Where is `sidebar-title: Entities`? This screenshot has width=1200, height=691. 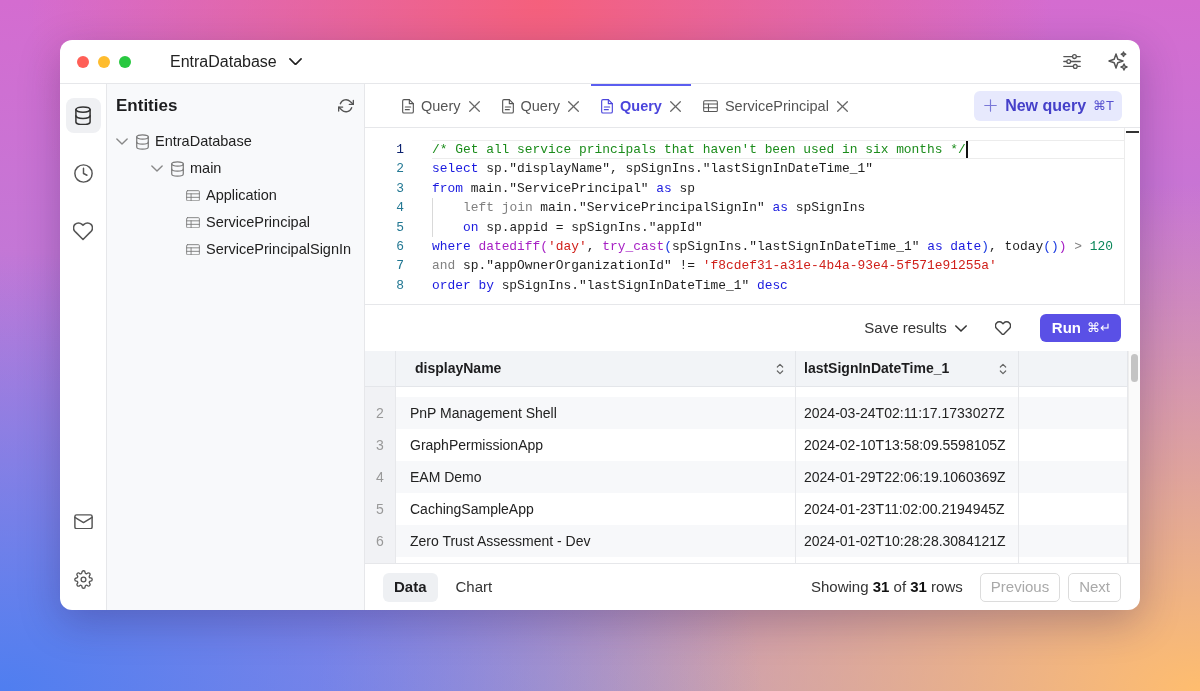
sidebar-title: Entities is located at coordinates (147, 106).